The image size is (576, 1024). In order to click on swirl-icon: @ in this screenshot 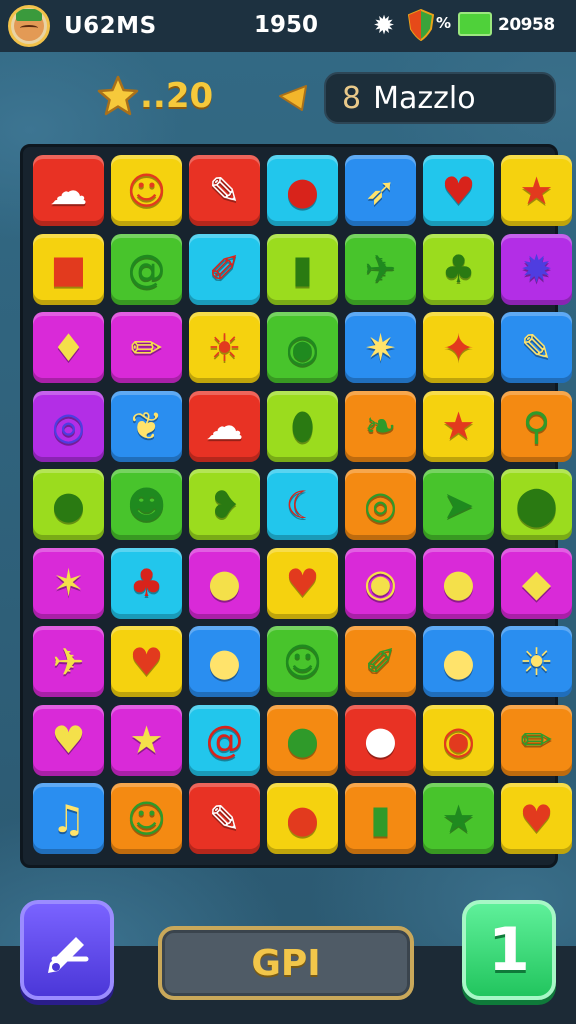, I will do `click(224, 740)`.